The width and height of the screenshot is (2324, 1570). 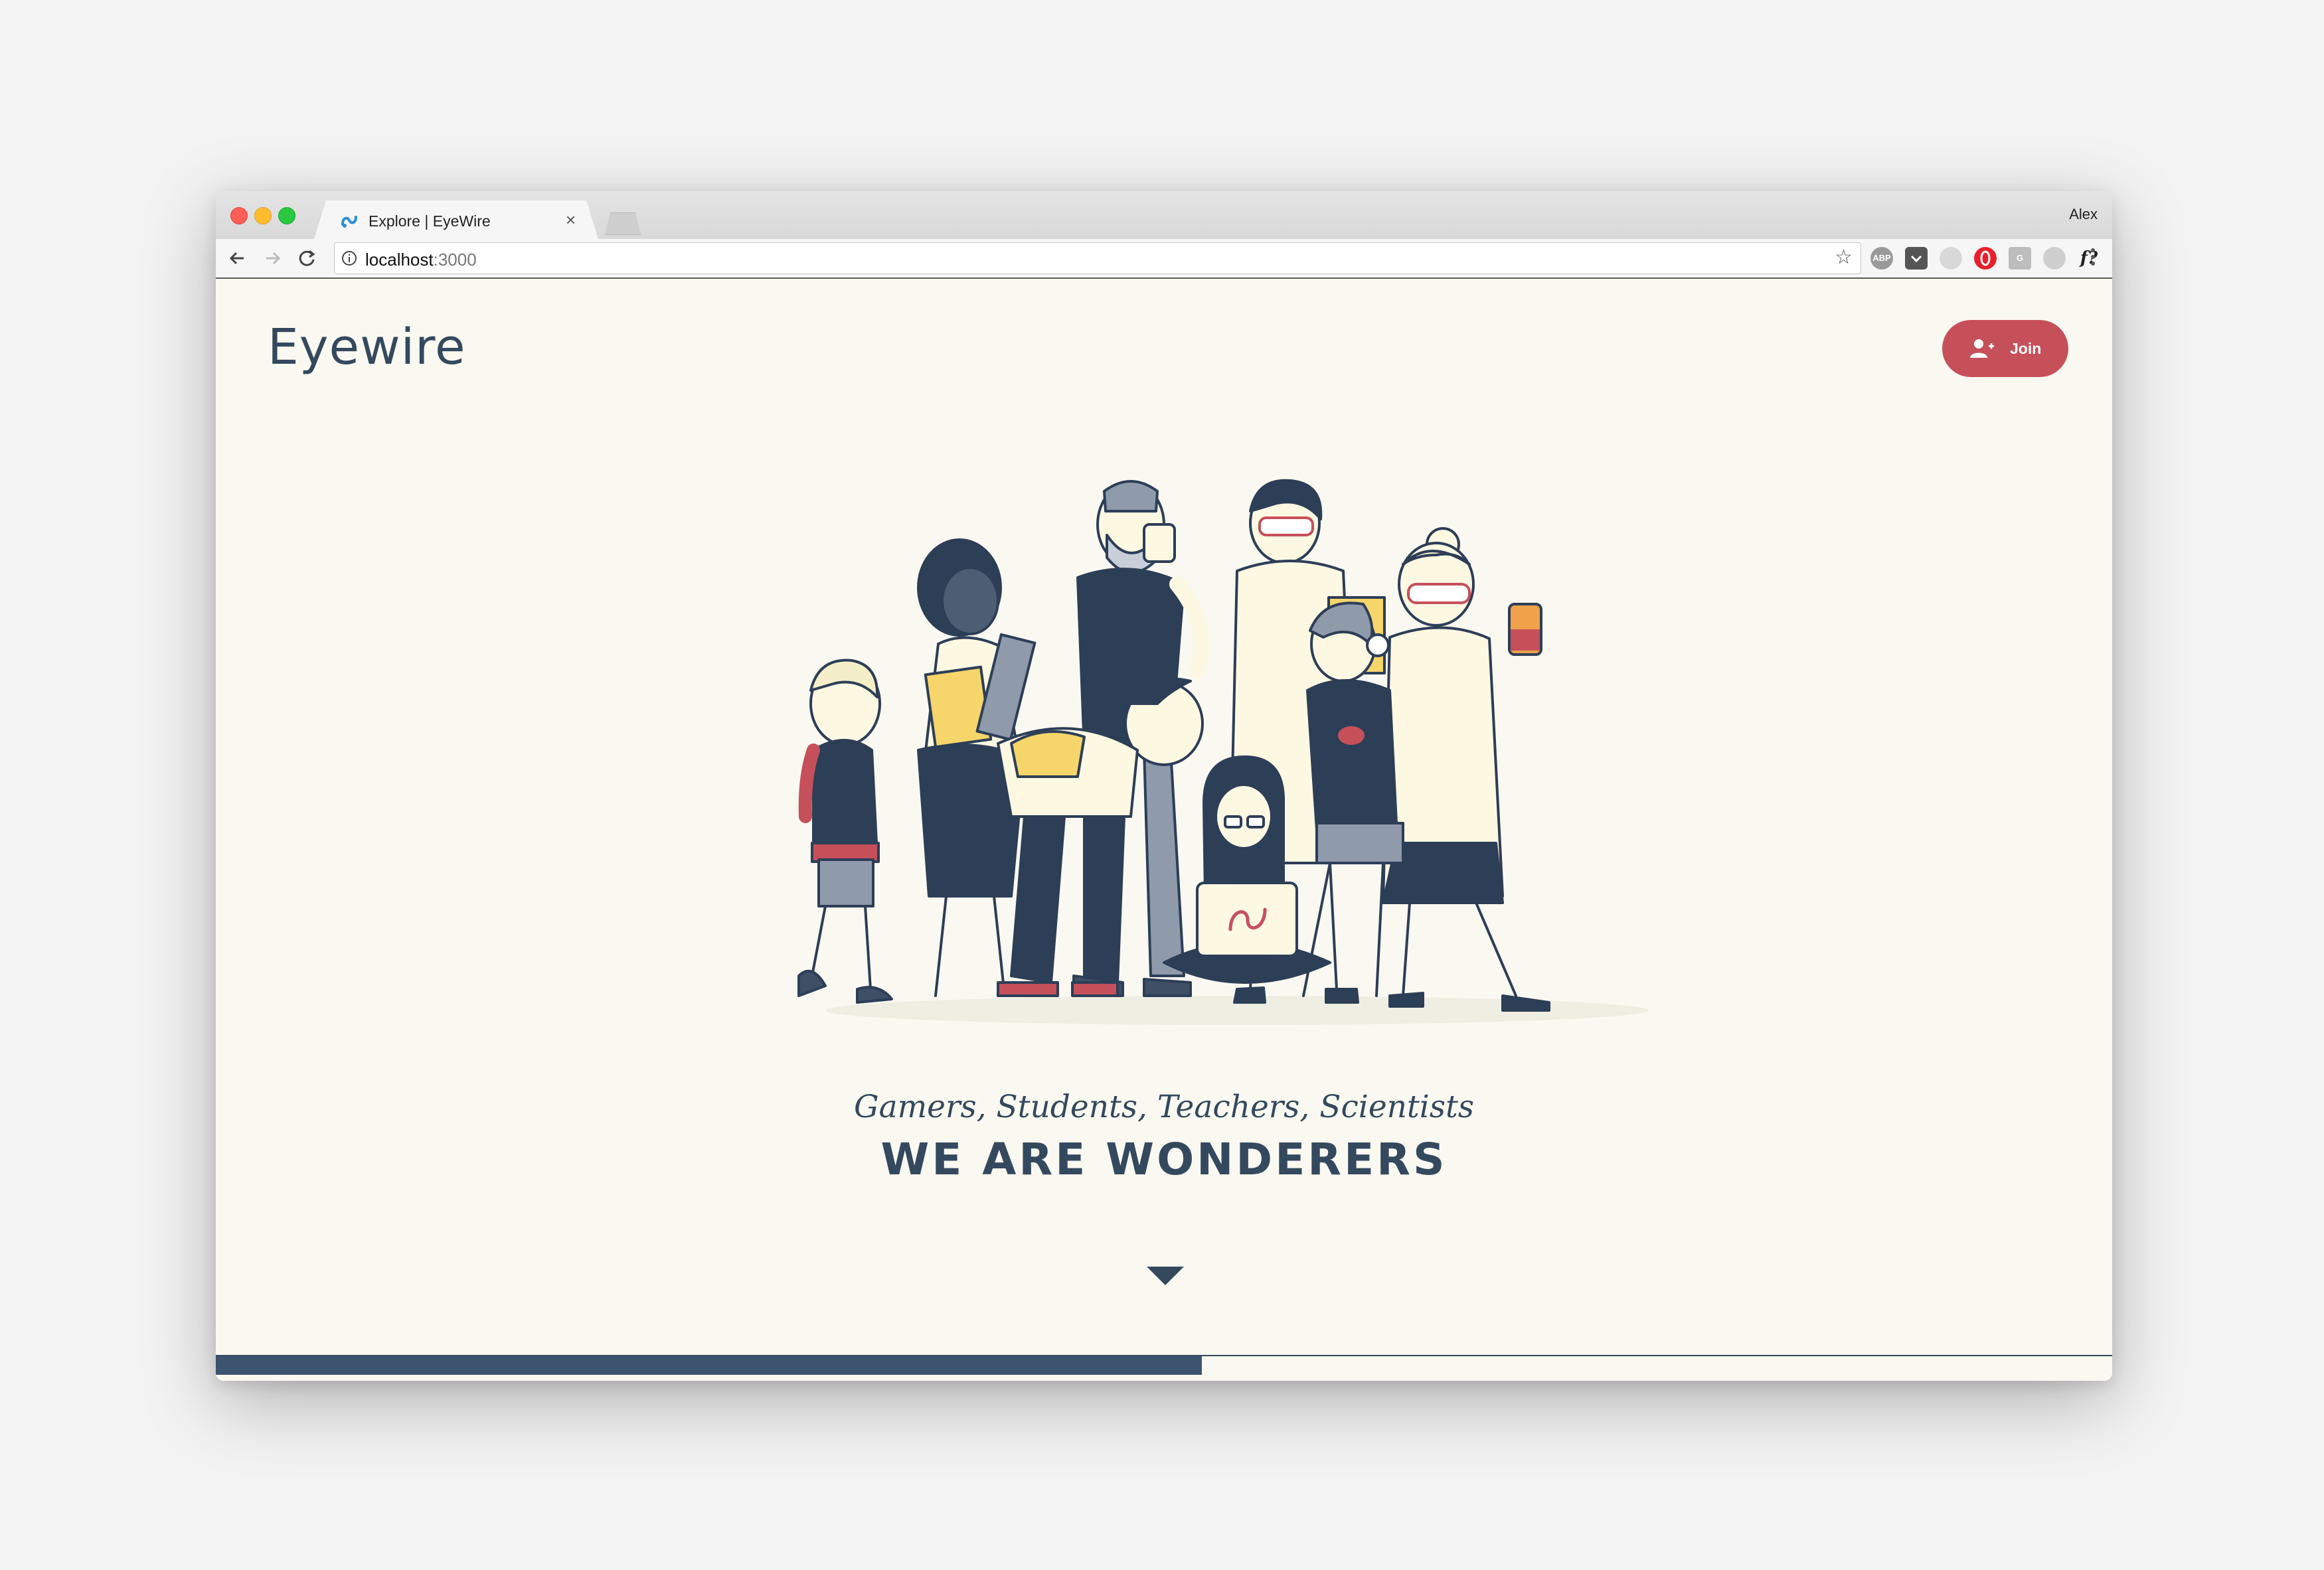 What do you see at coordinates (421, 260) in the screenshot?
I see `url-text: localhost:3000` at bounding box center [421, 260].